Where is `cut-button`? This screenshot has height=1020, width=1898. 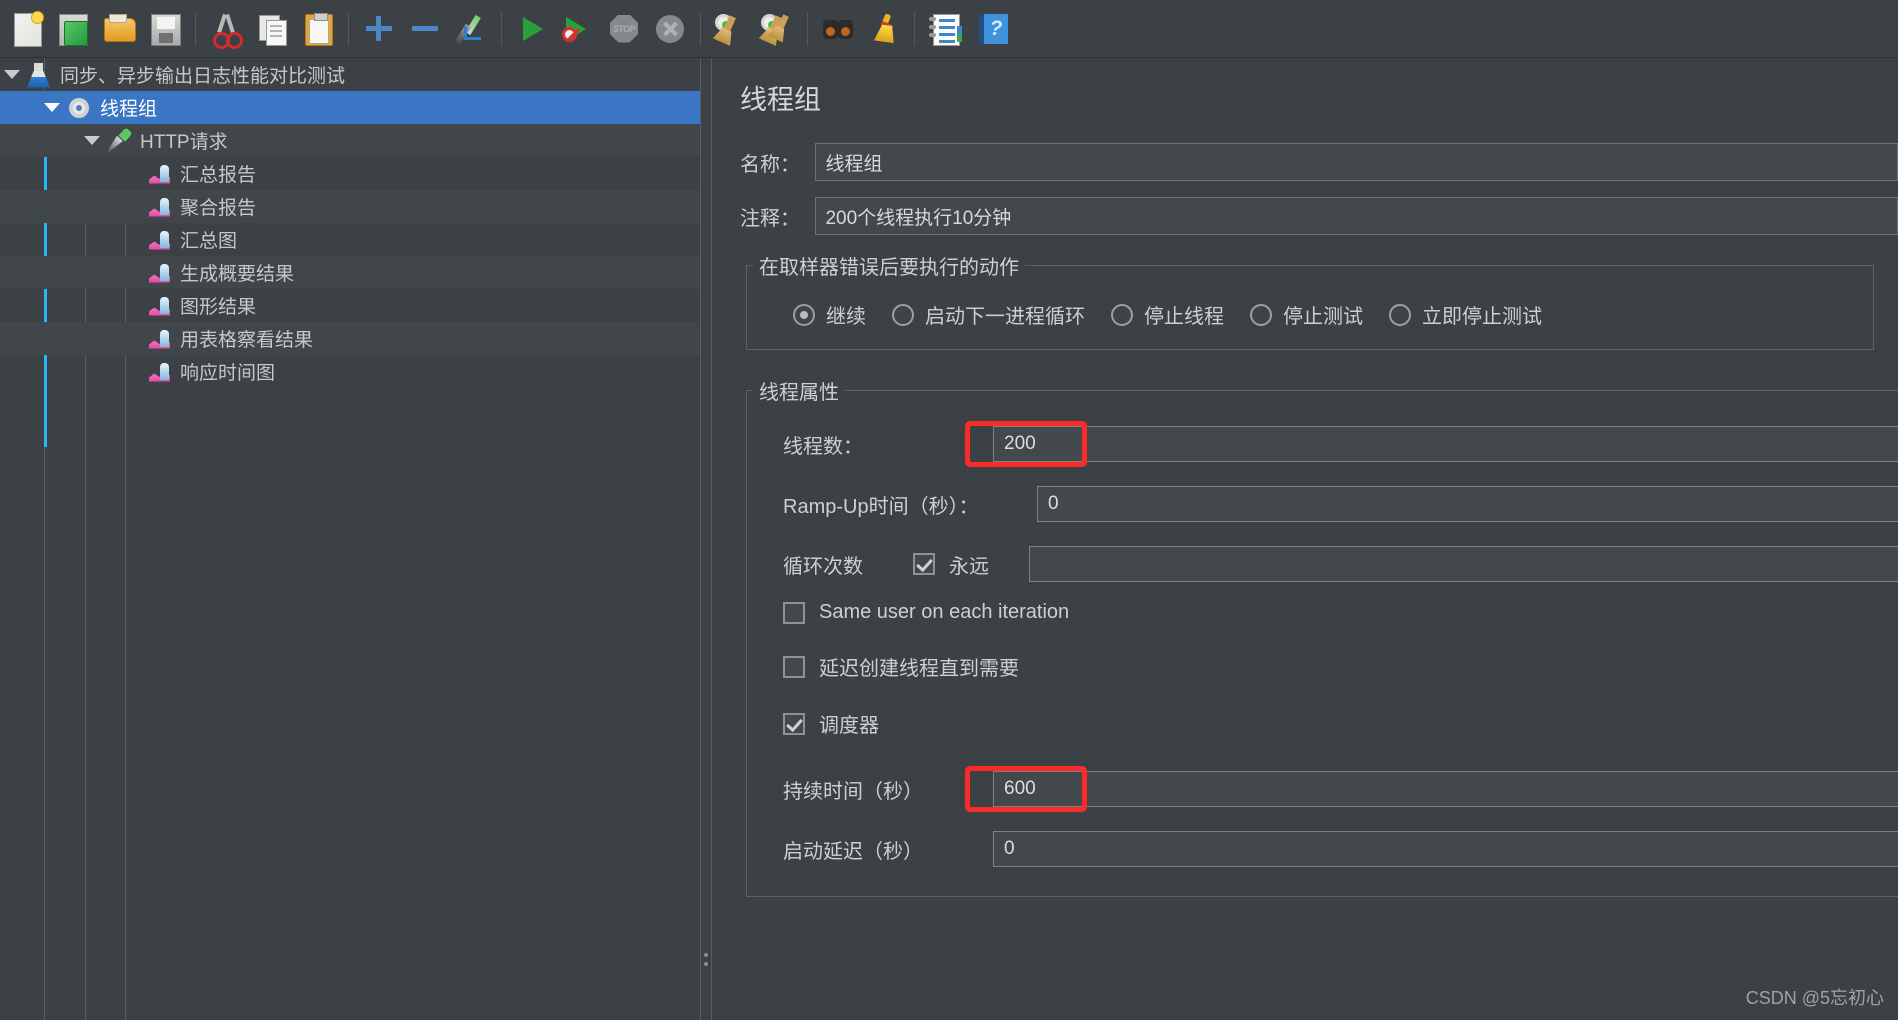 cut-button is located at coordinates (226, 29).